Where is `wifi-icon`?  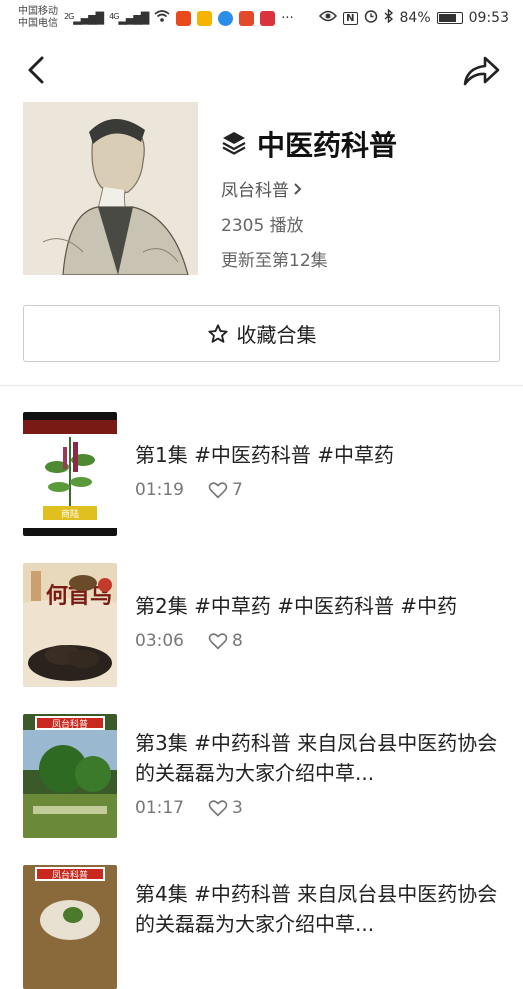 wifi-icon is located at coordinates (162, 18).